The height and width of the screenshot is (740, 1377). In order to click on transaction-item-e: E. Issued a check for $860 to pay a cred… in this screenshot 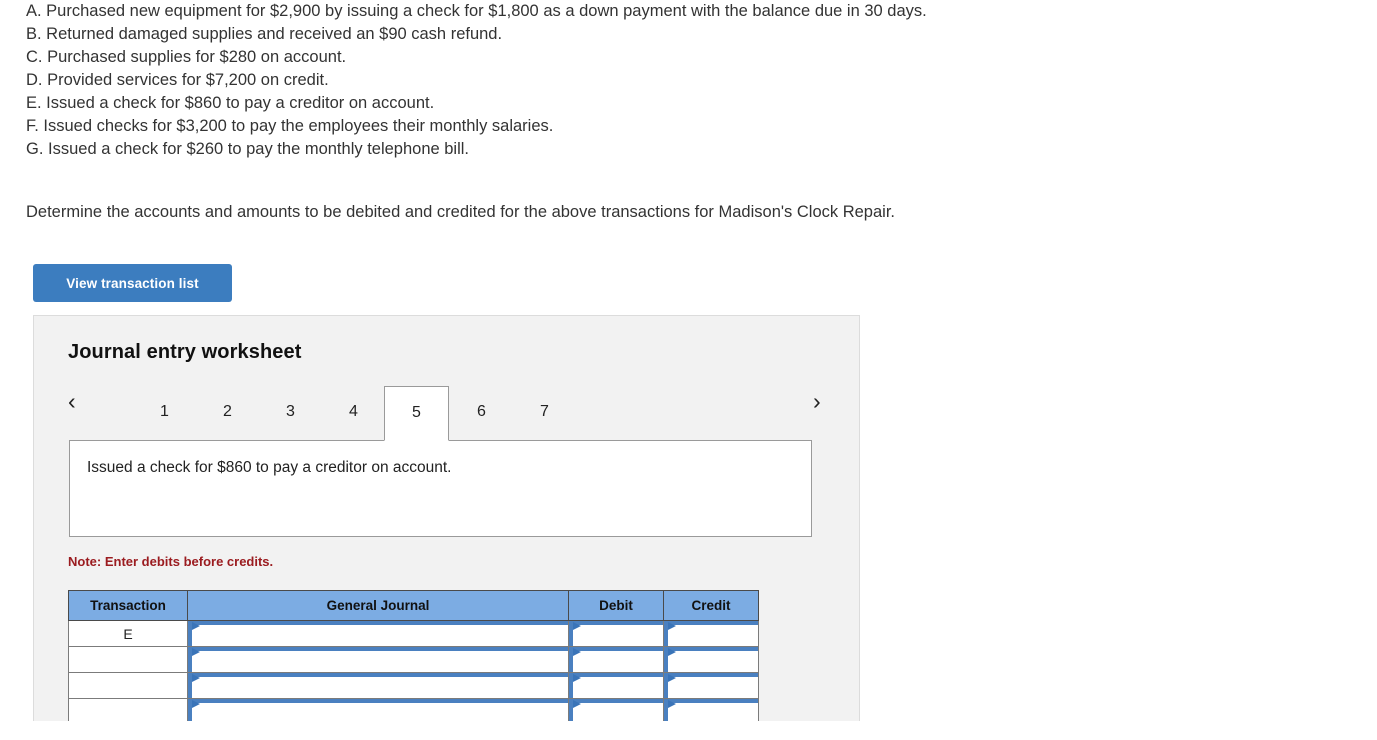, I will do `click(230, 103)`.